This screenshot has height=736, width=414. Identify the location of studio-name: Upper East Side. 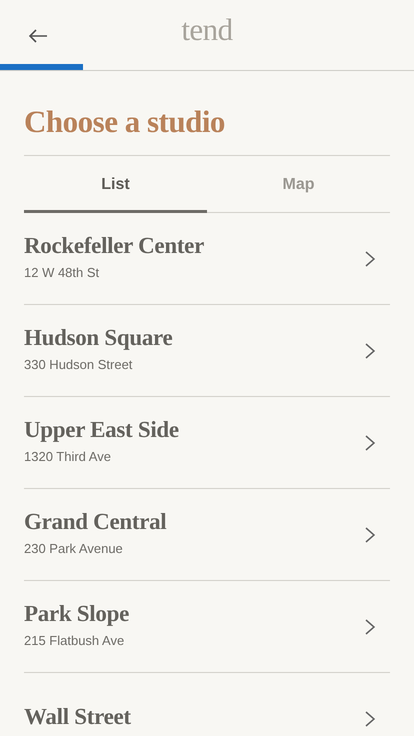
(194, 430).